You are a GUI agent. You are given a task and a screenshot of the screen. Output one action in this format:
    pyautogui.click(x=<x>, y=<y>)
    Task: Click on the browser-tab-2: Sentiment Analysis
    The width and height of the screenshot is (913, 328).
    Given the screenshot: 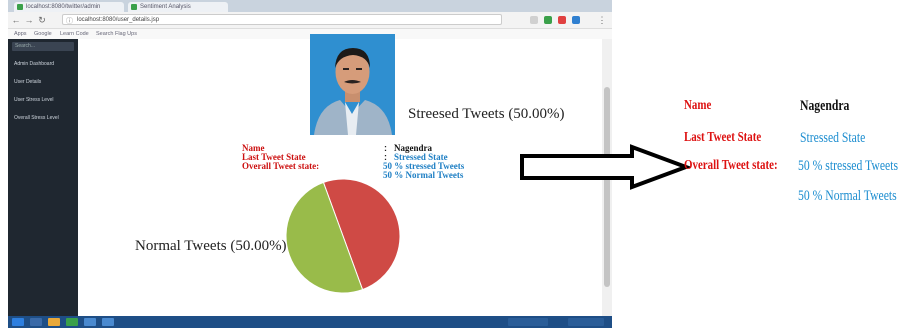 What is the action you would take?
    pyautogui.click(x=178, y=7)
    